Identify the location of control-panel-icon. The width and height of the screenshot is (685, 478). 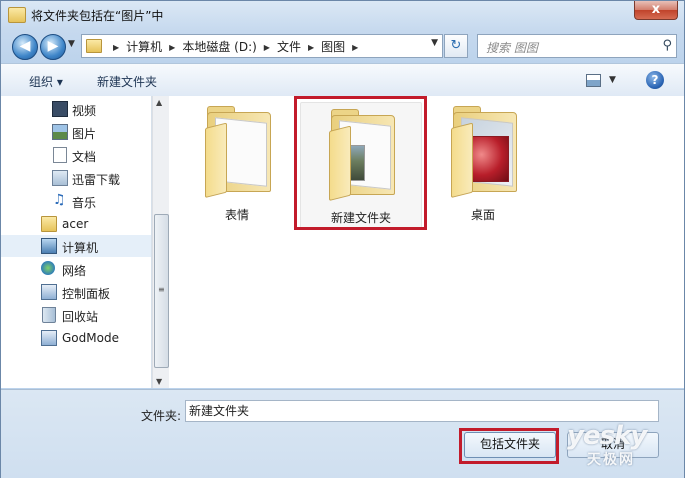
(49, 292).